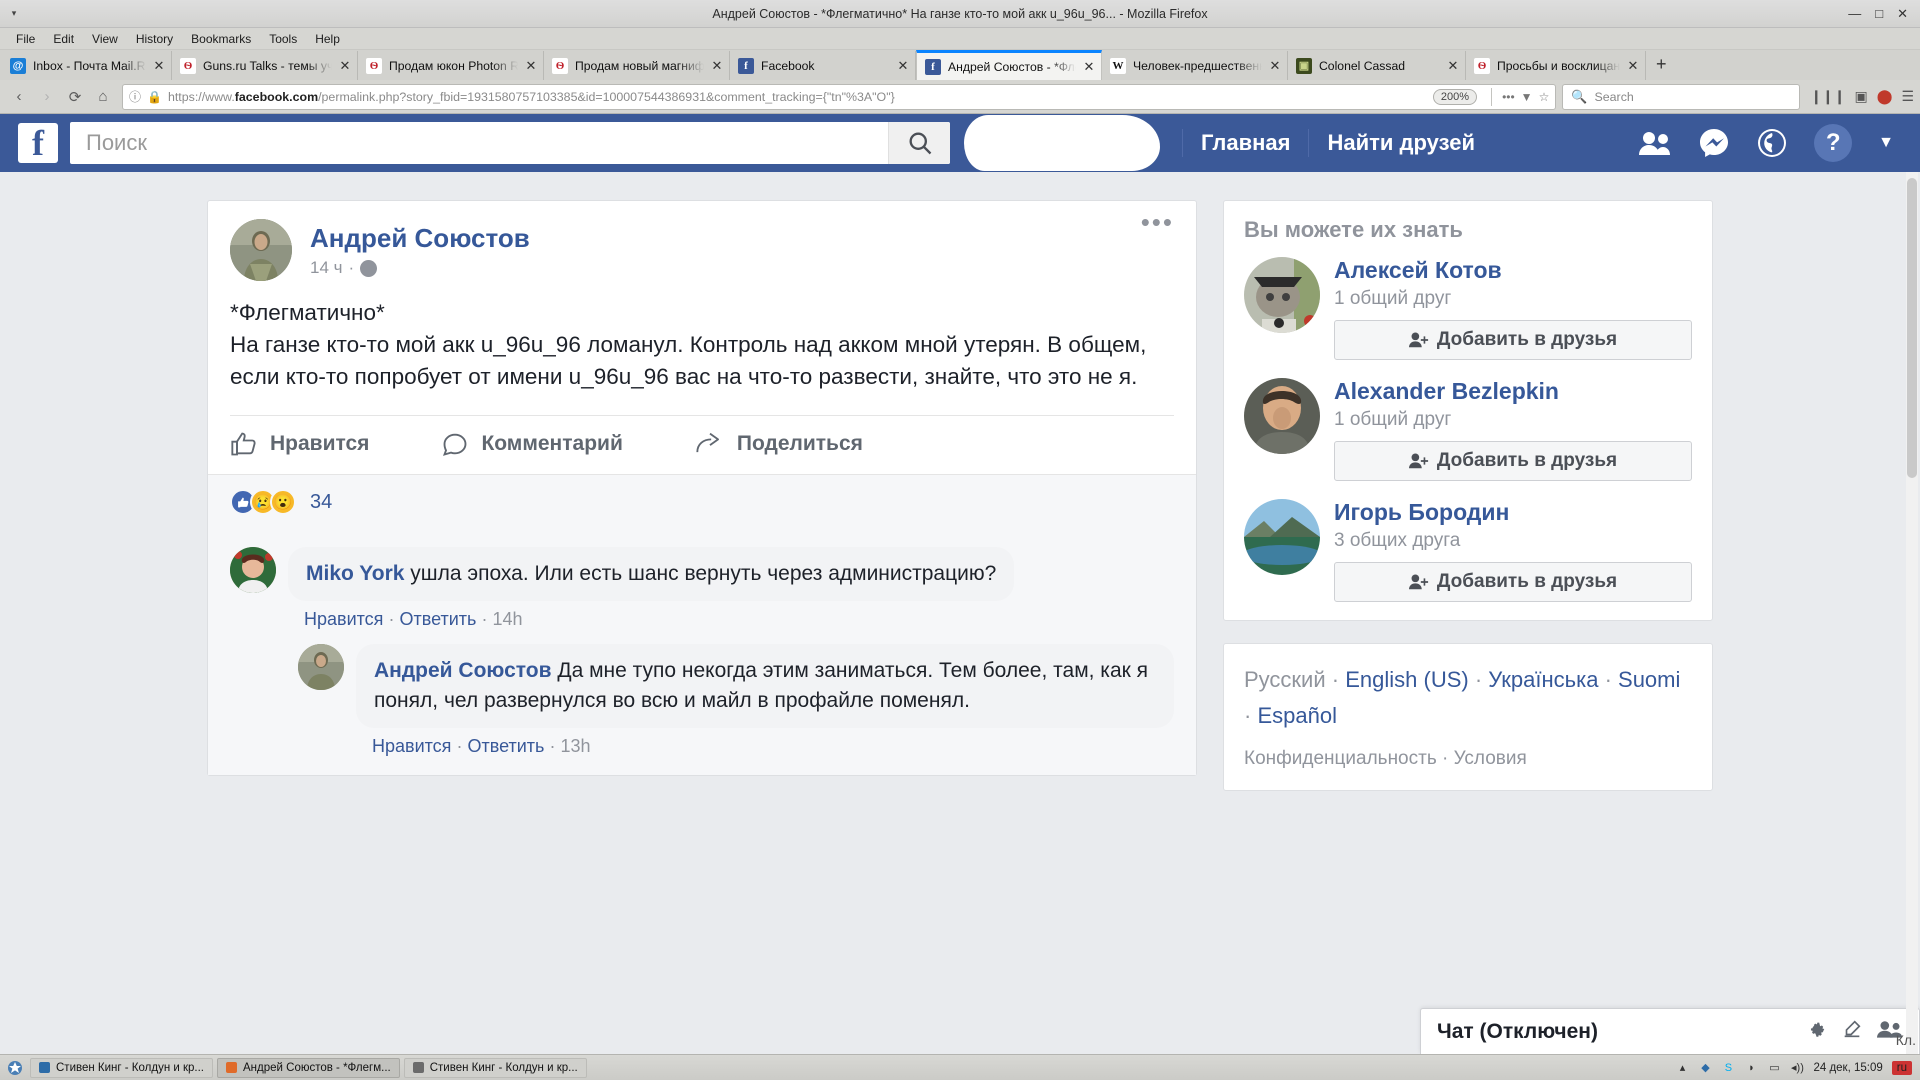 This screenshot has width=1920, height=1080. Describe the element at coordinates (369, 268) in the screenshot. I see `globe-icon` at that location.